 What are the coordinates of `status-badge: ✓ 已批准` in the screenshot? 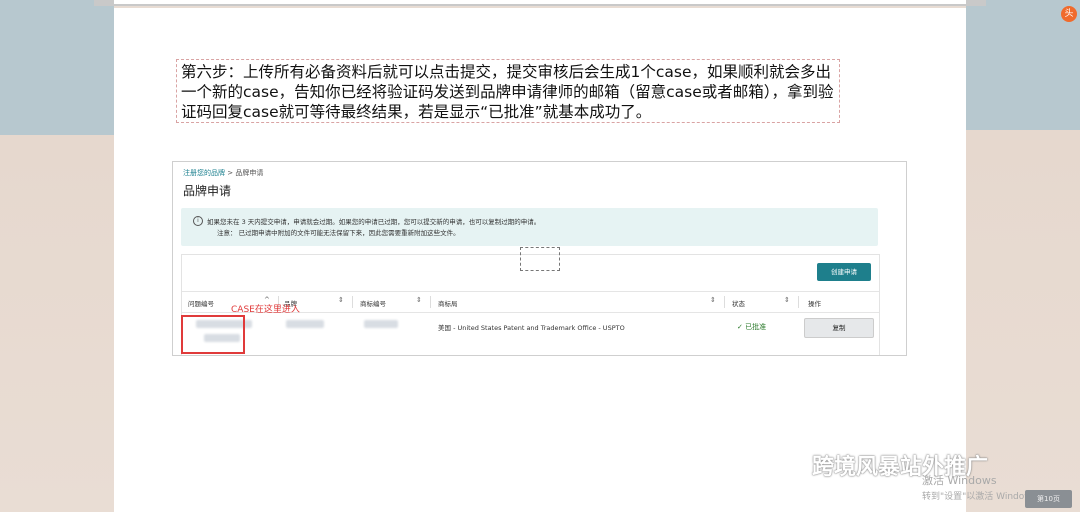 It's located at (751, 327).